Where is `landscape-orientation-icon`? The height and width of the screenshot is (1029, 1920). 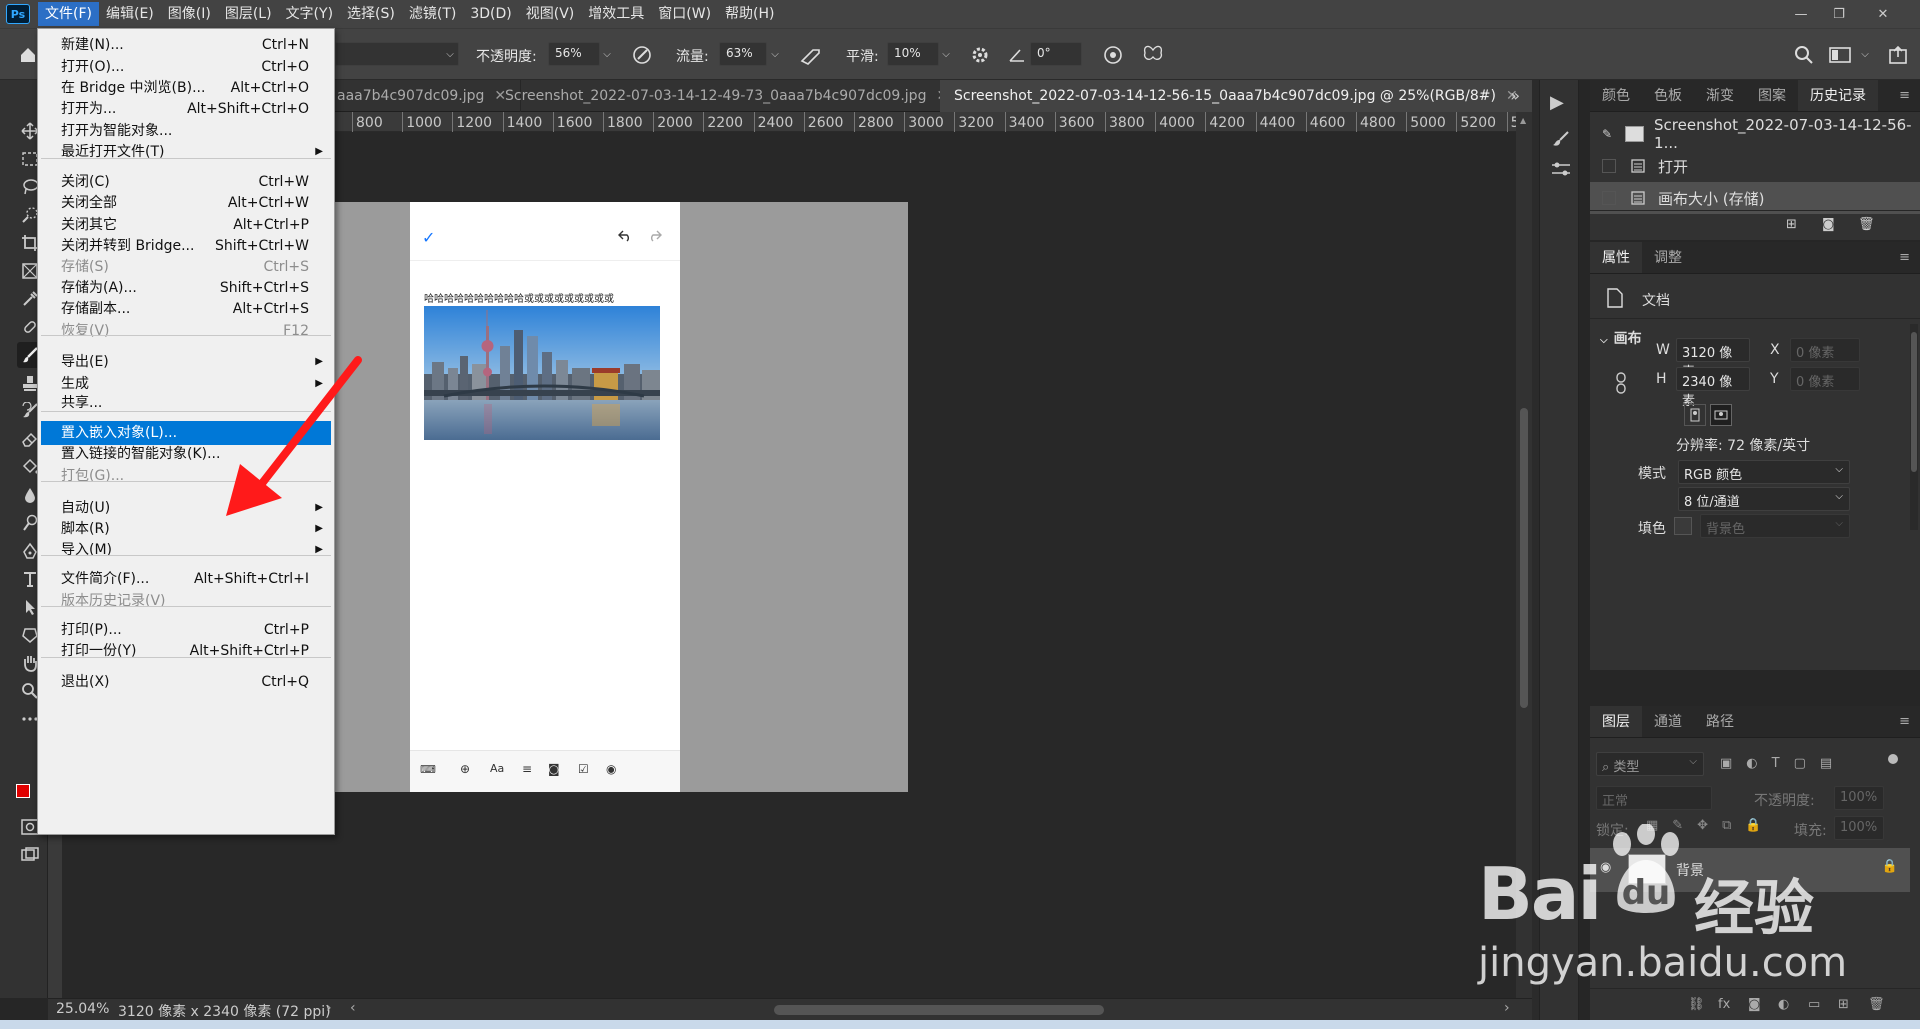 landscape-orientation-icon is located at coordinates (1721, 415).